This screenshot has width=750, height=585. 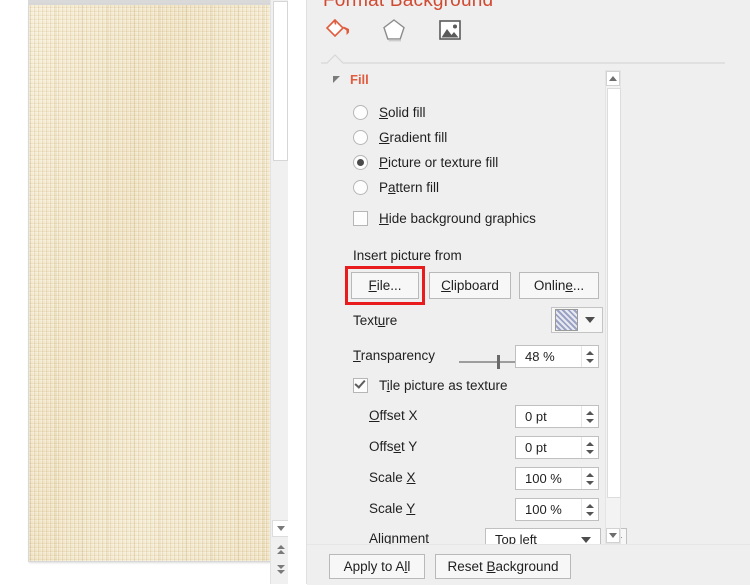 I want to click on pane-scrollbar-thumb, so click(x=614, y=293).